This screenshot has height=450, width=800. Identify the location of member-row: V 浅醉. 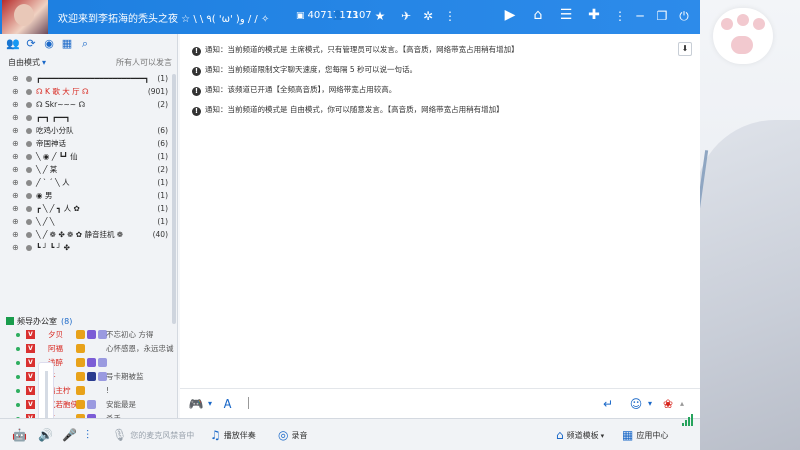
(87, 363).